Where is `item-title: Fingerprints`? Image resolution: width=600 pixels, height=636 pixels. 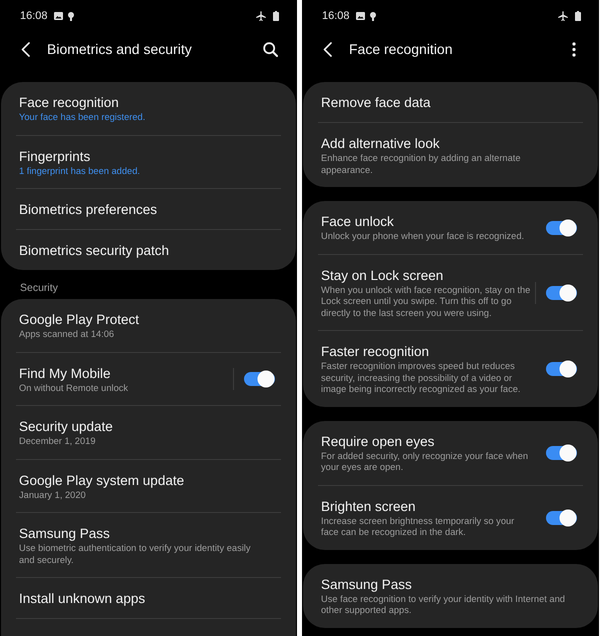
item-title: Fingerprints is located at coordinates (55, 156).